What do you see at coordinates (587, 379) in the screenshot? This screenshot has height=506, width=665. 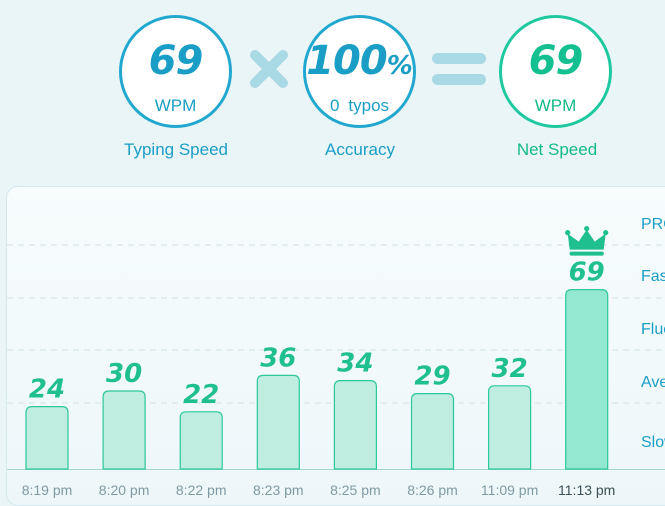 I see `best-bar` at bounding box center [587, 379].